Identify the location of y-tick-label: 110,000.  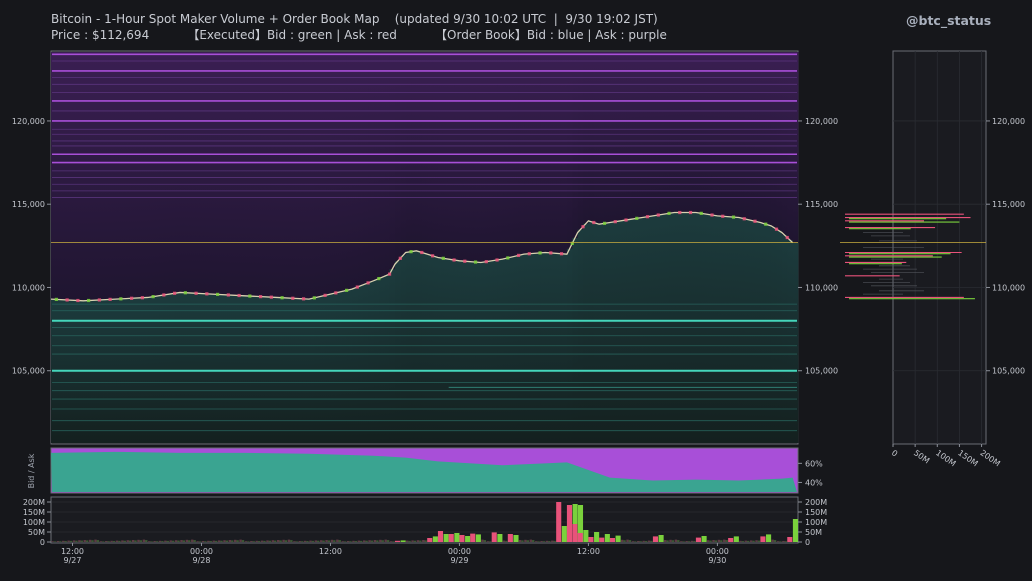
(821, 287).